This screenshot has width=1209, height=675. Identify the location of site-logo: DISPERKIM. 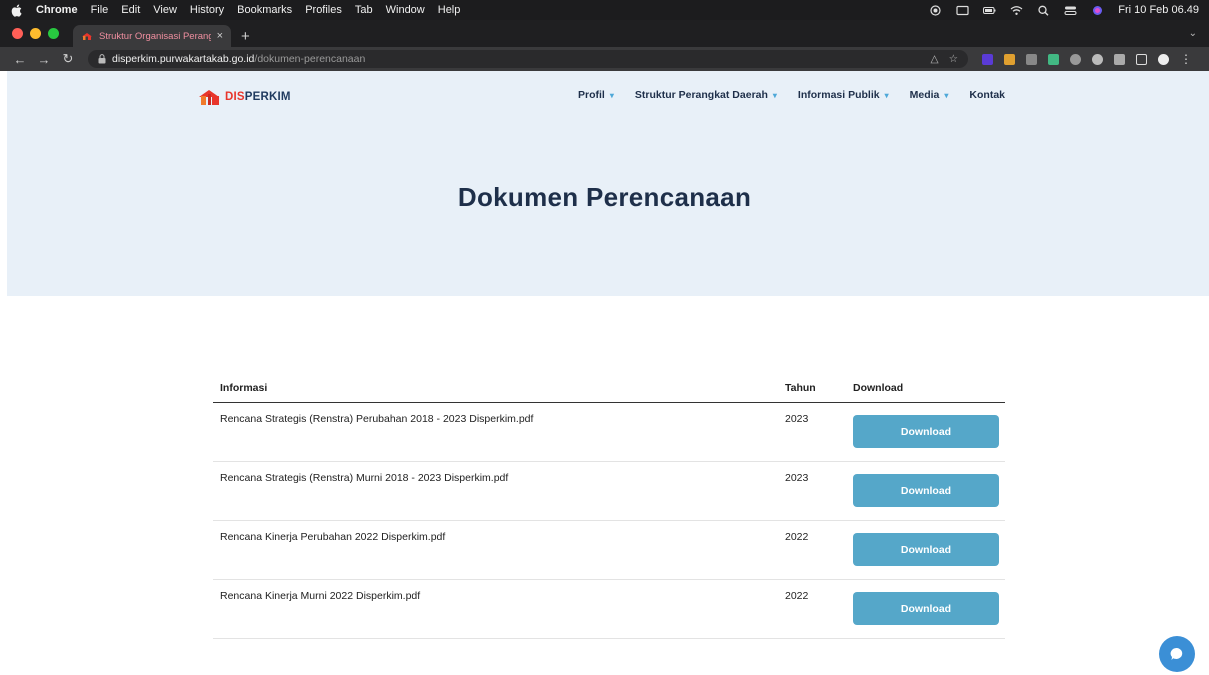
(244, 97).